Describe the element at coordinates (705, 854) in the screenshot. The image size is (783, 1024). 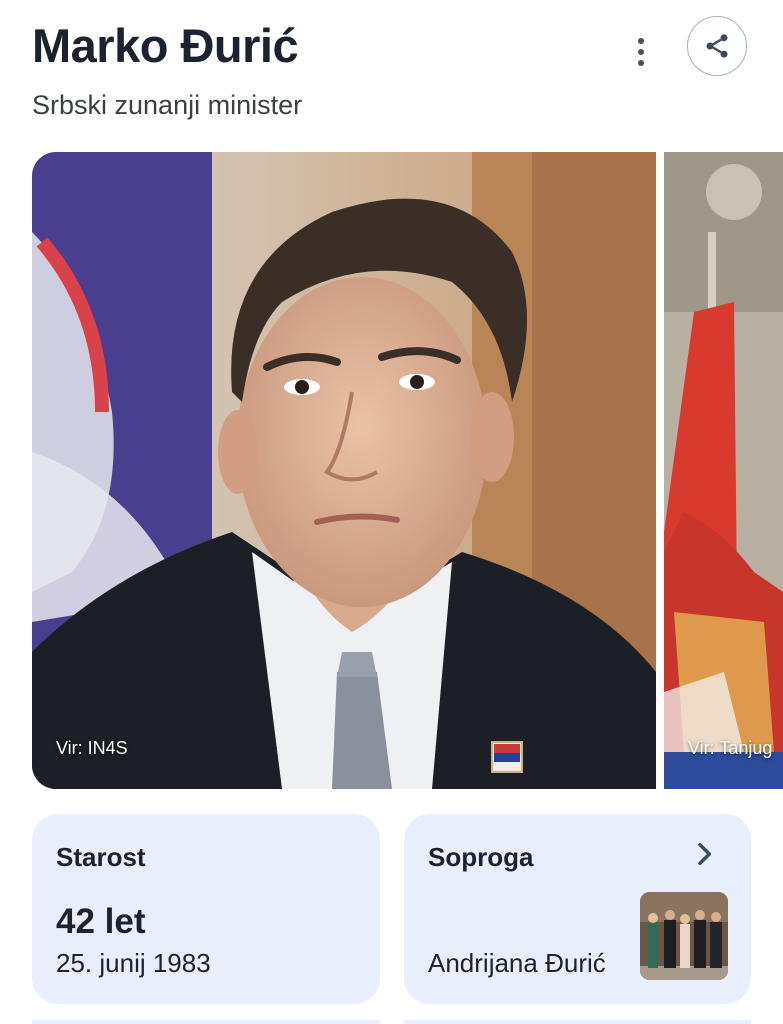
I see `chevron-right-icon` at that location.